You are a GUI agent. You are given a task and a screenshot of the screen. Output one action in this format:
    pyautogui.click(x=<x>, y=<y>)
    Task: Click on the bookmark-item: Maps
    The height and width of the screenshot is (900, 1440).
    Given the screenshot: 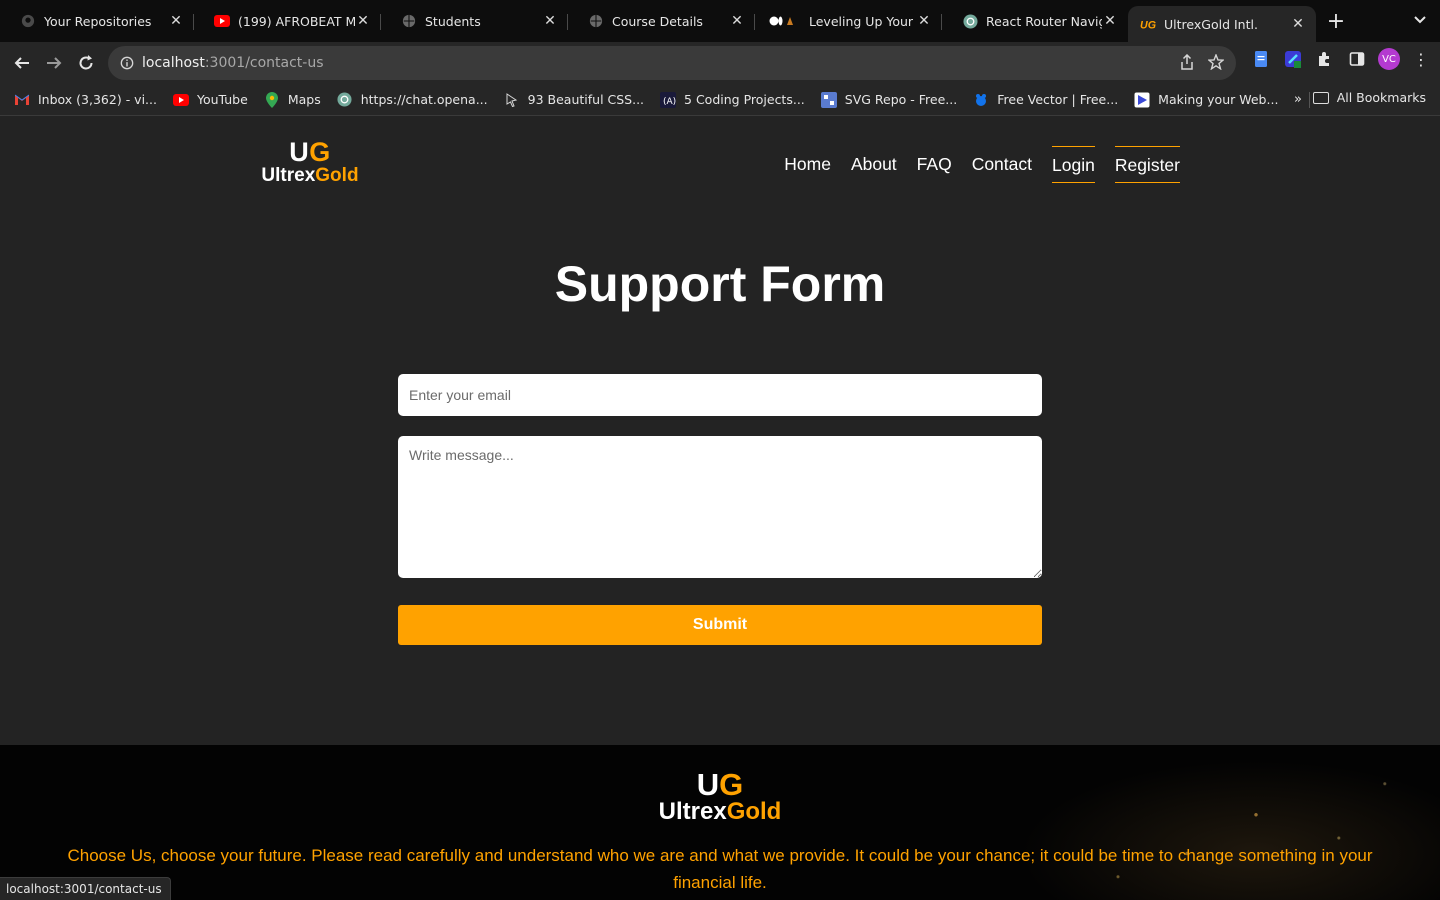 What is the action you would take?
    pyautogui.click(x=292, y=99)
    